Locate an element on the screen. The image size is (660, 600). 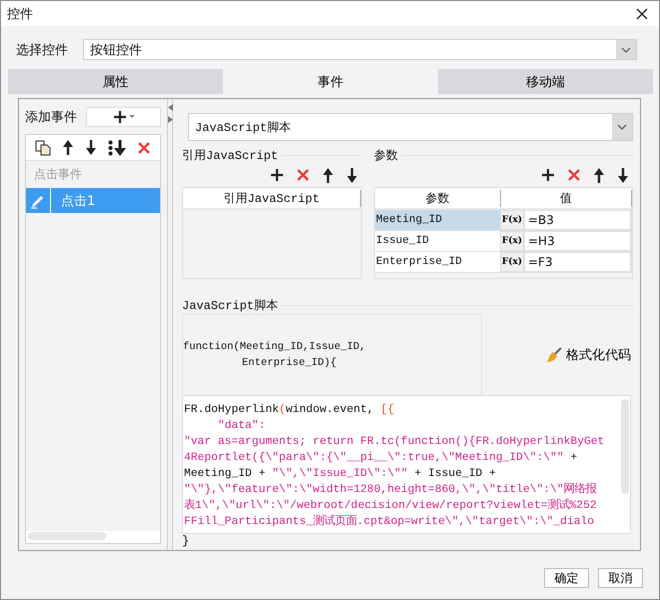
script-type-dropdown: JavaScript脚本 is located at coordinates (410, 127).